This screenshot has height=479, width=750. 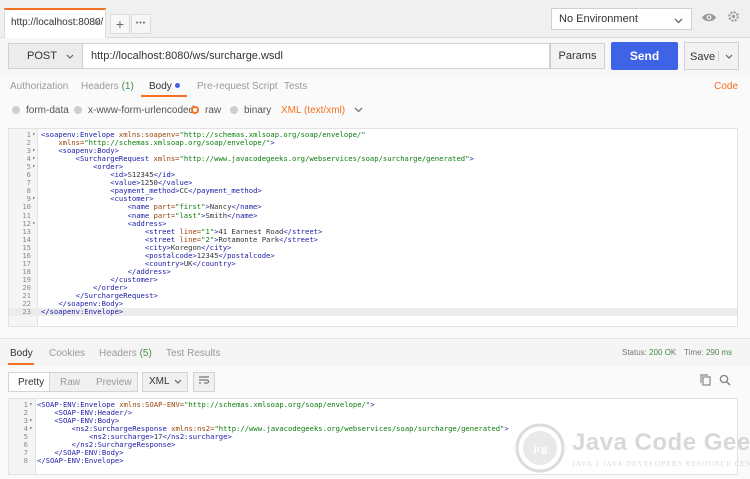 What do you see at coordinates (733, 19) in the screenshot?
I see `gear-icon` at bounding box center [733, 19].